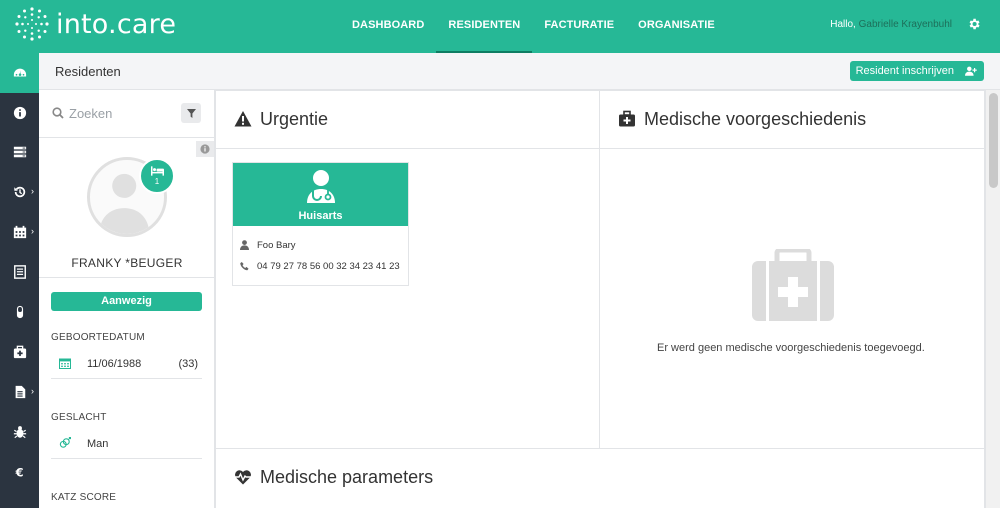 The image size is (1000, 508). Describe the element at coordinates (116, 24) in the screenshot. I see `brand-name: into.care` at that location.